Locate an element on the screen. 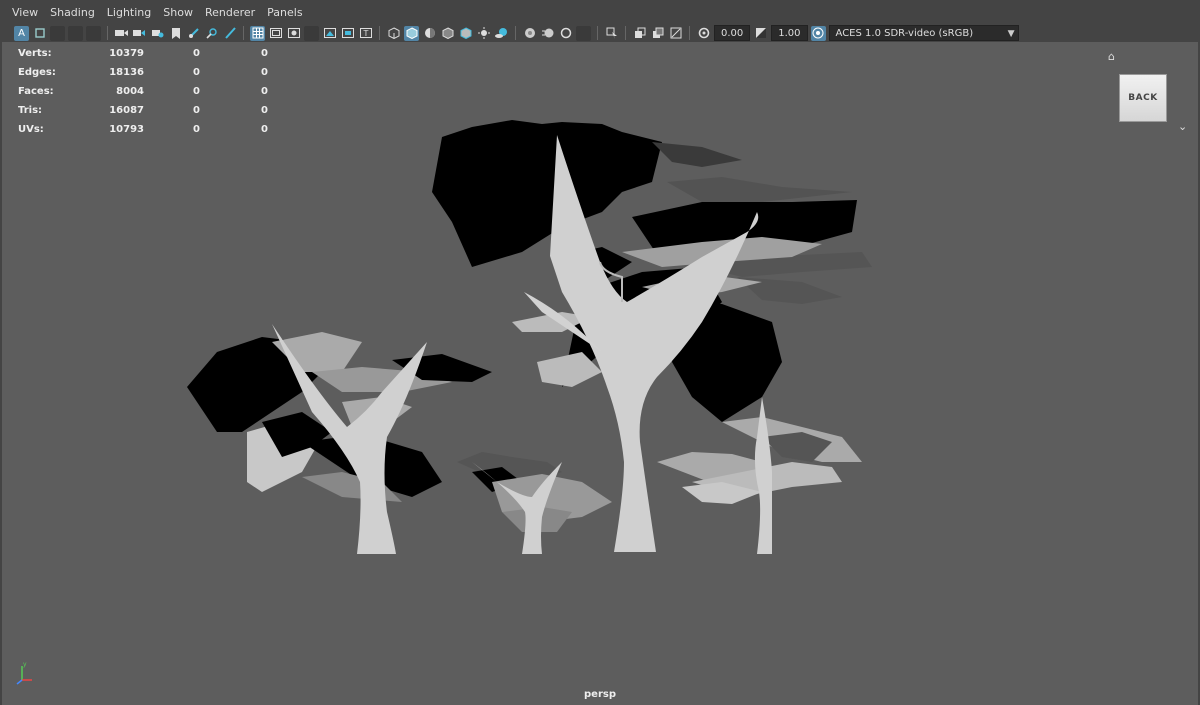  menu-panels: Panels is located at coordinates (284, 12).